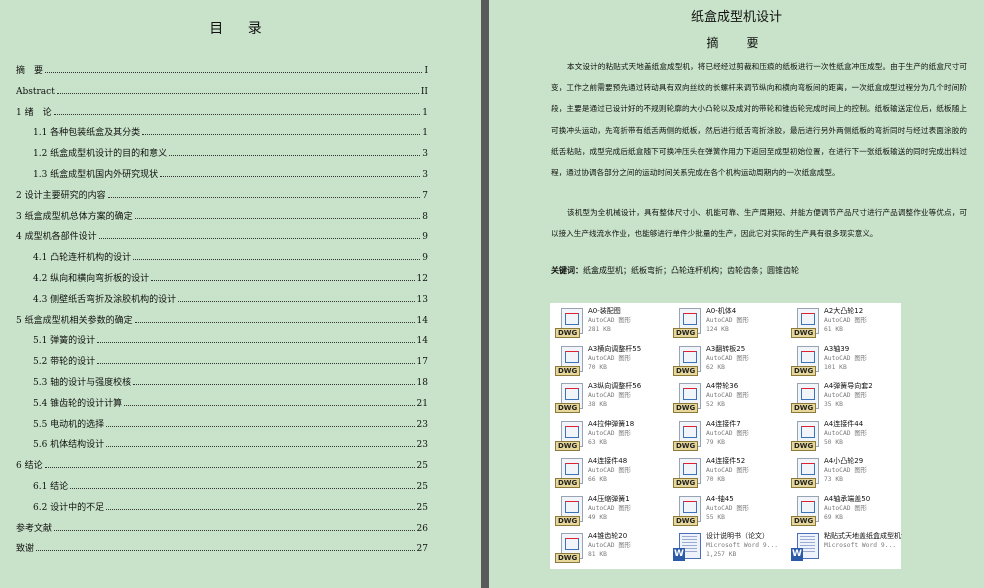 The height and width of the screenshot is (588, 984). Describe the element at coordinates (609, 361) in the screenshot. I see `file-item: DWG A3横向调整杆55 AutoCAD 图形 70 KB` at that location.